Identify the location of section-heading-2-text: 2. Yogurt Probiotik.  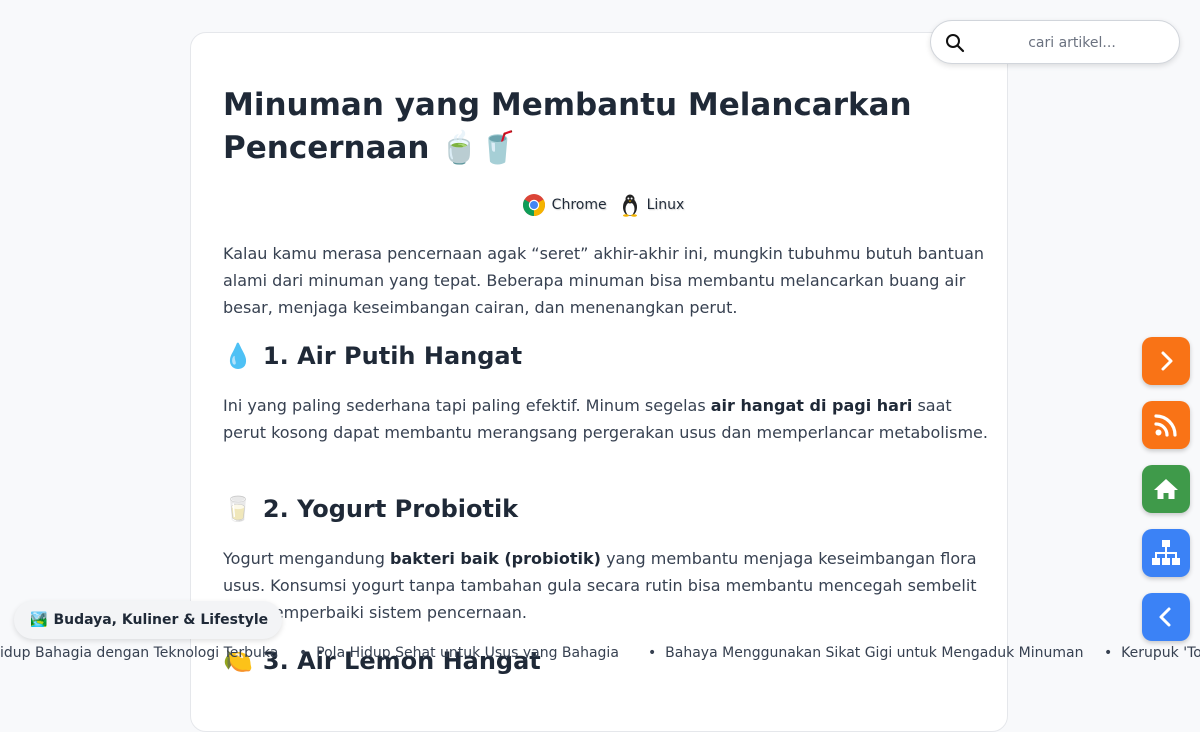
(390, 509).